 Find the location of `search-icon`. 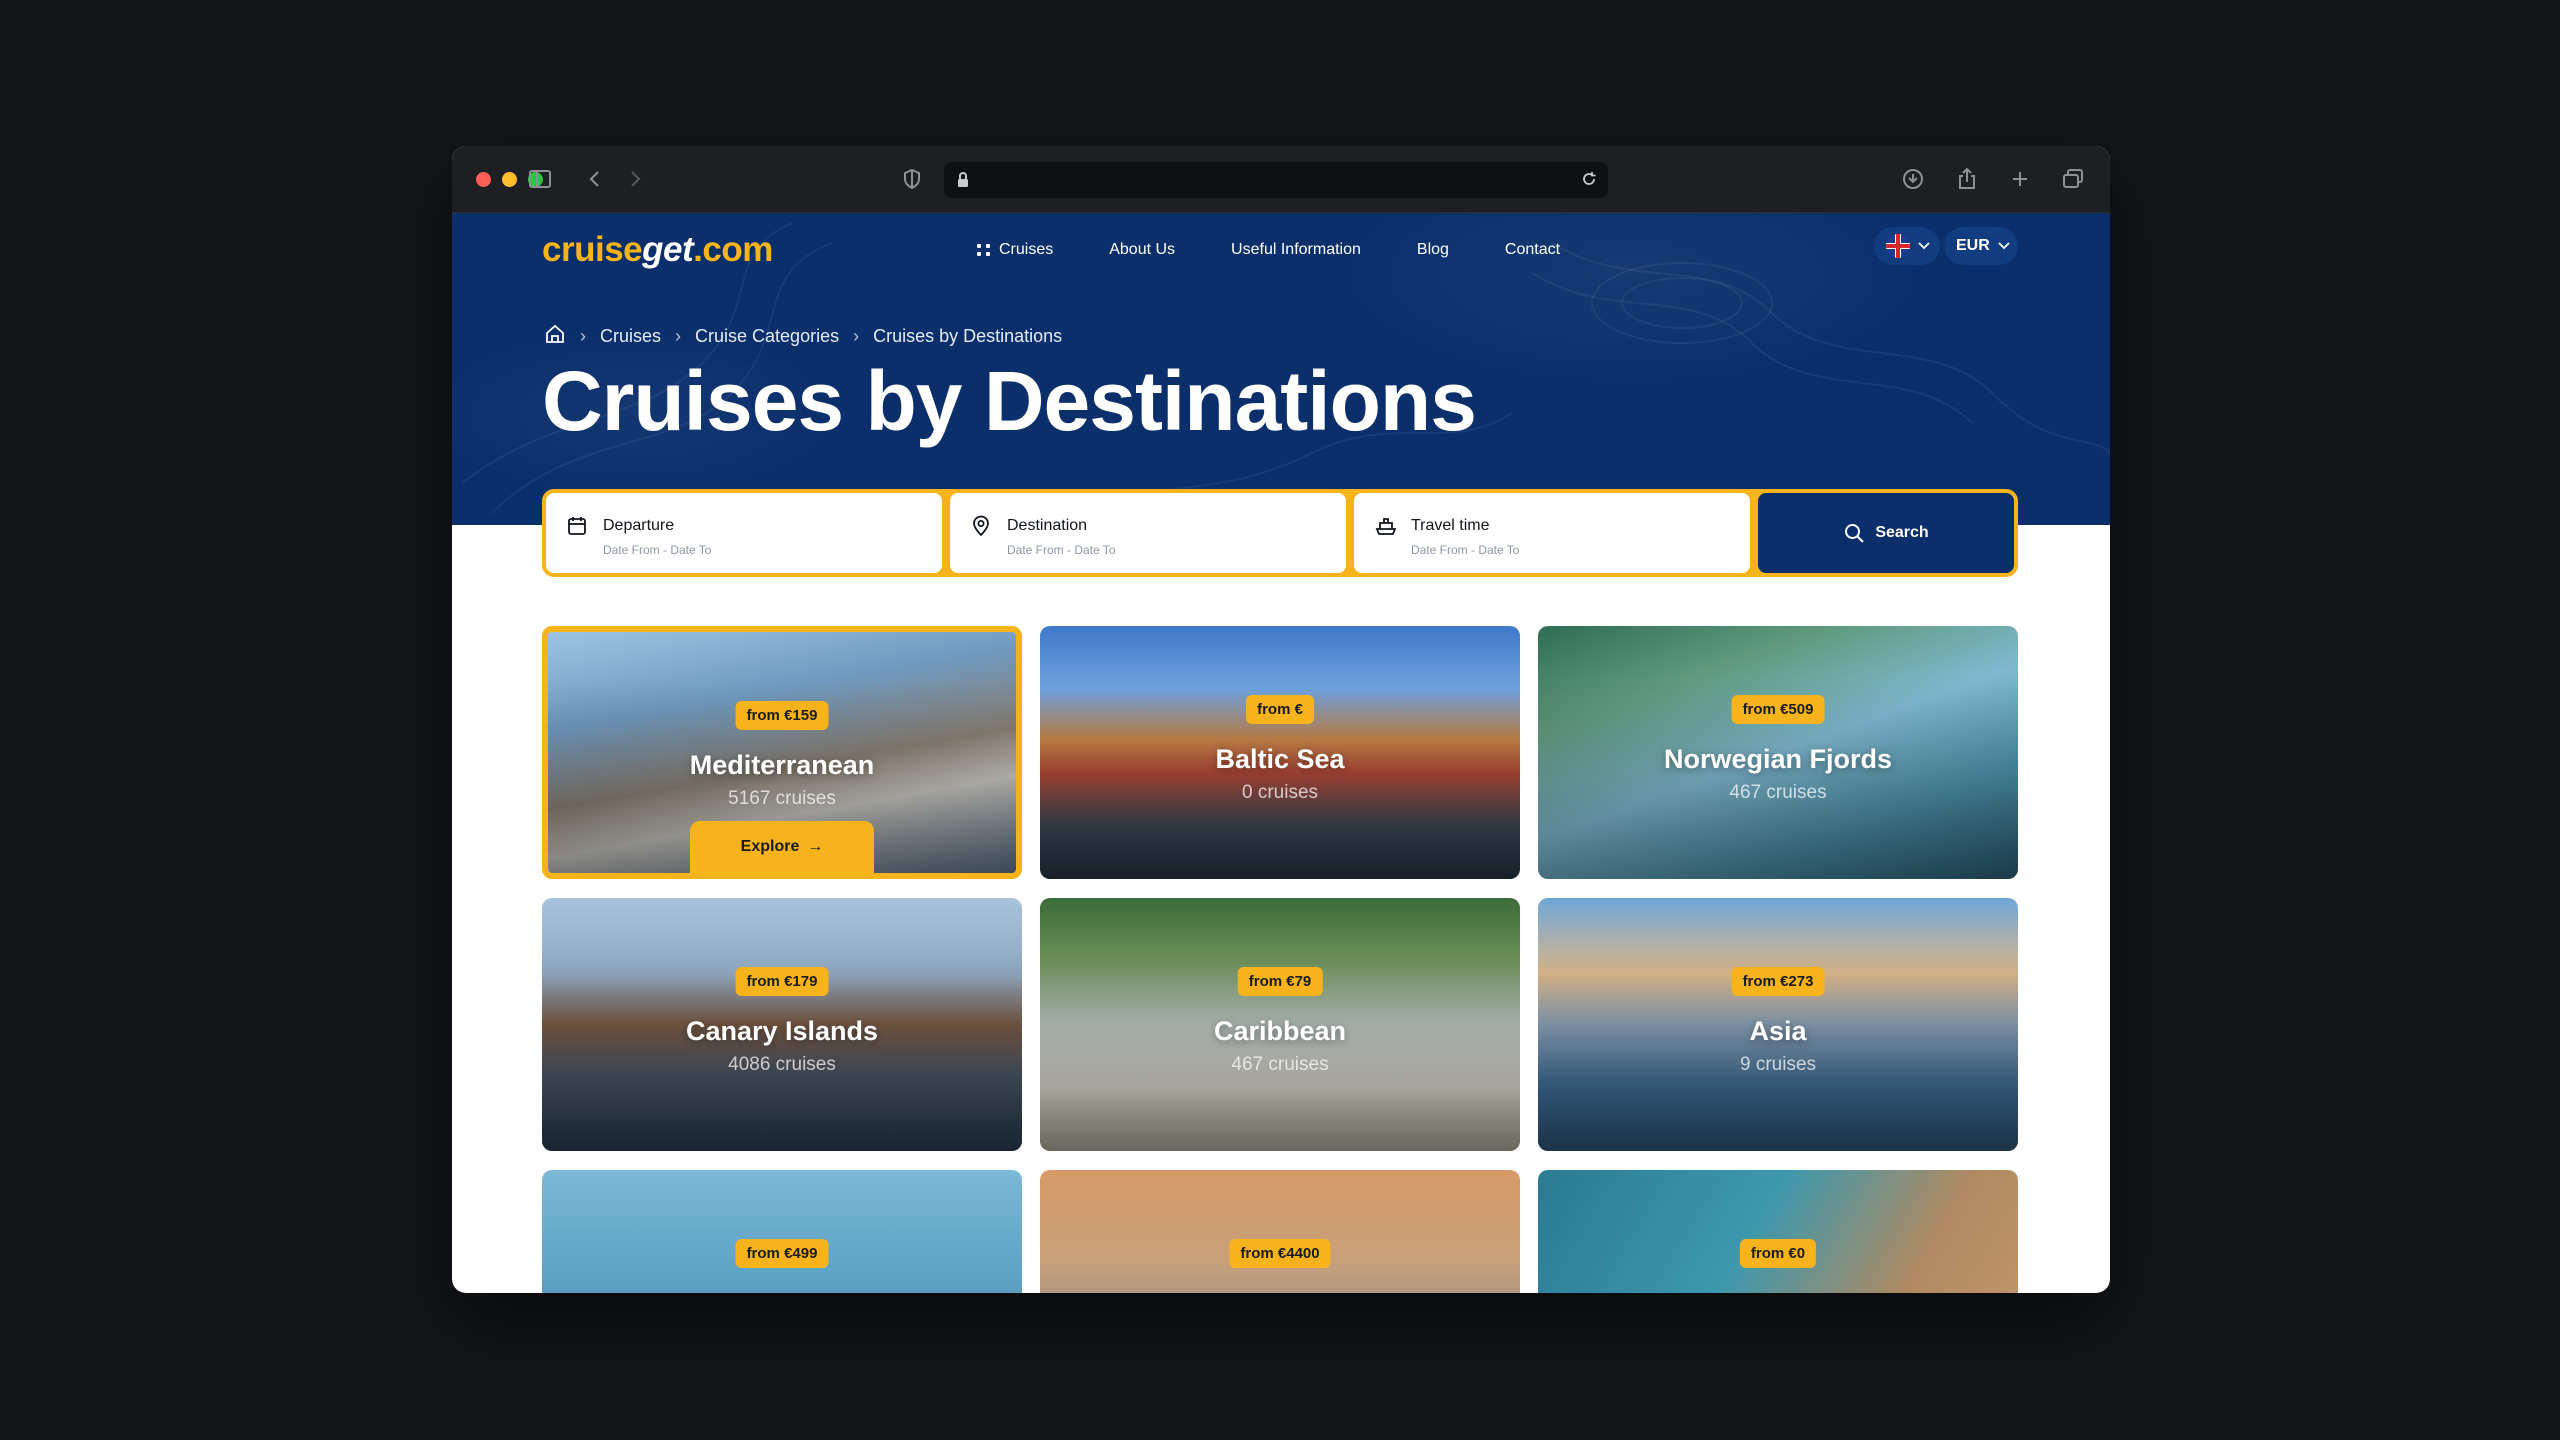

search-icon is located at coordinates (1855, 533).